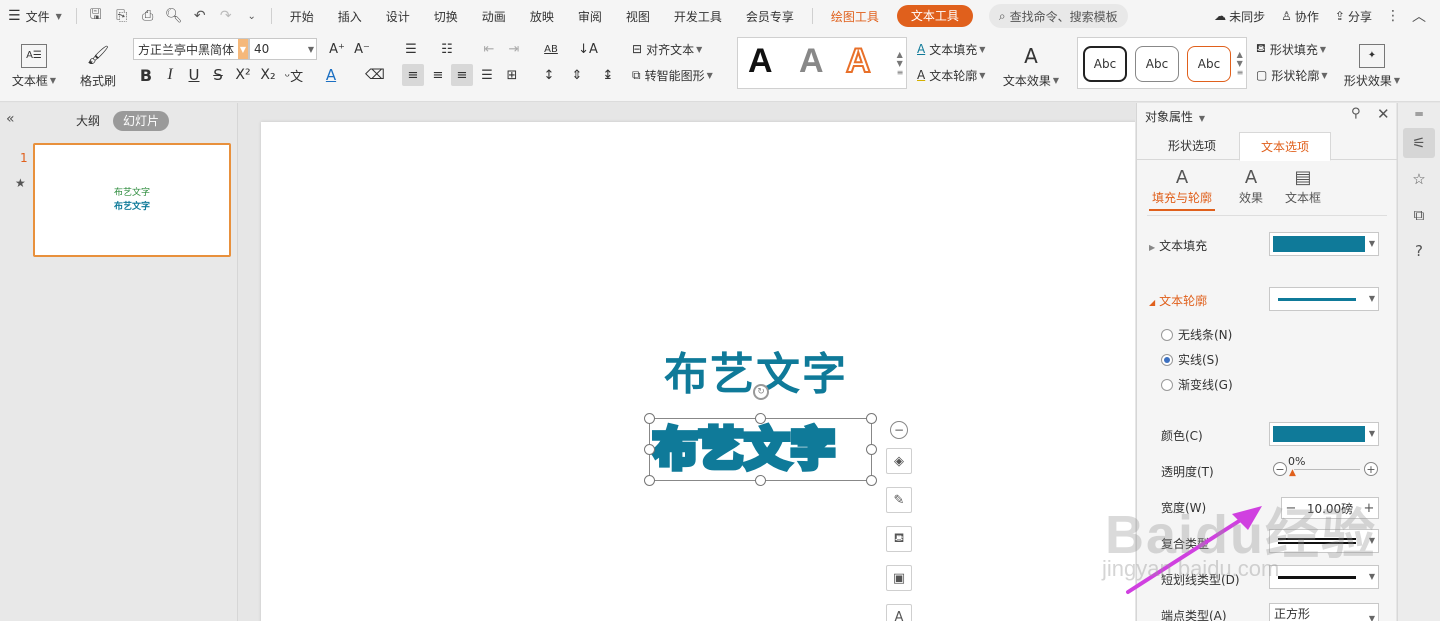 The height and width of the screenshot is (621, 1440). I want to click on radio-solid-line: 实线(S), so click(1190, 359).